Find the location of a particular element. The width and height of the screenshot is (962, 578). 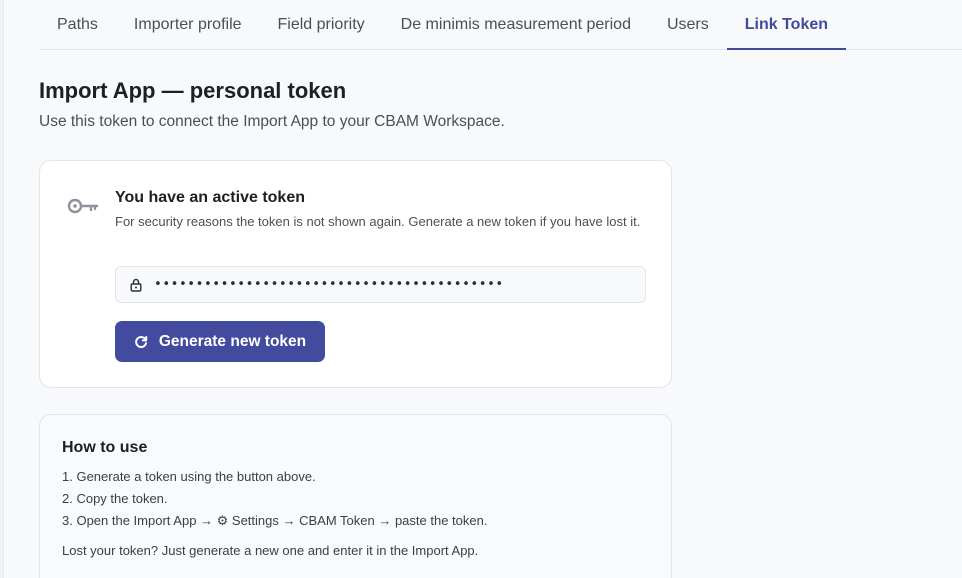

lock-icon is located at coordinates (136, 285).